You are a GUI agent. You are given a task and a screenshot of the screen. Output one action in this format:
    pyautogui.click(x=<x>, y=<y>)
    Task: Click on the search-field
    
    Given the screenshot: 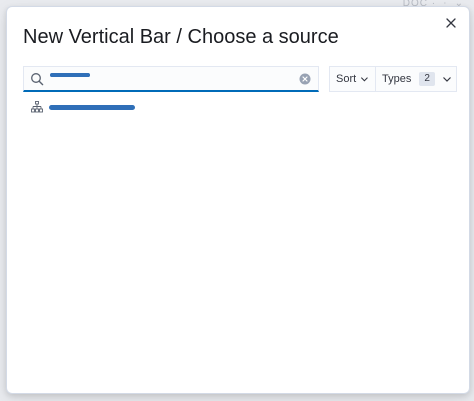 What is the action you would take?
    pyautogui.click(x=171, y=79)
    